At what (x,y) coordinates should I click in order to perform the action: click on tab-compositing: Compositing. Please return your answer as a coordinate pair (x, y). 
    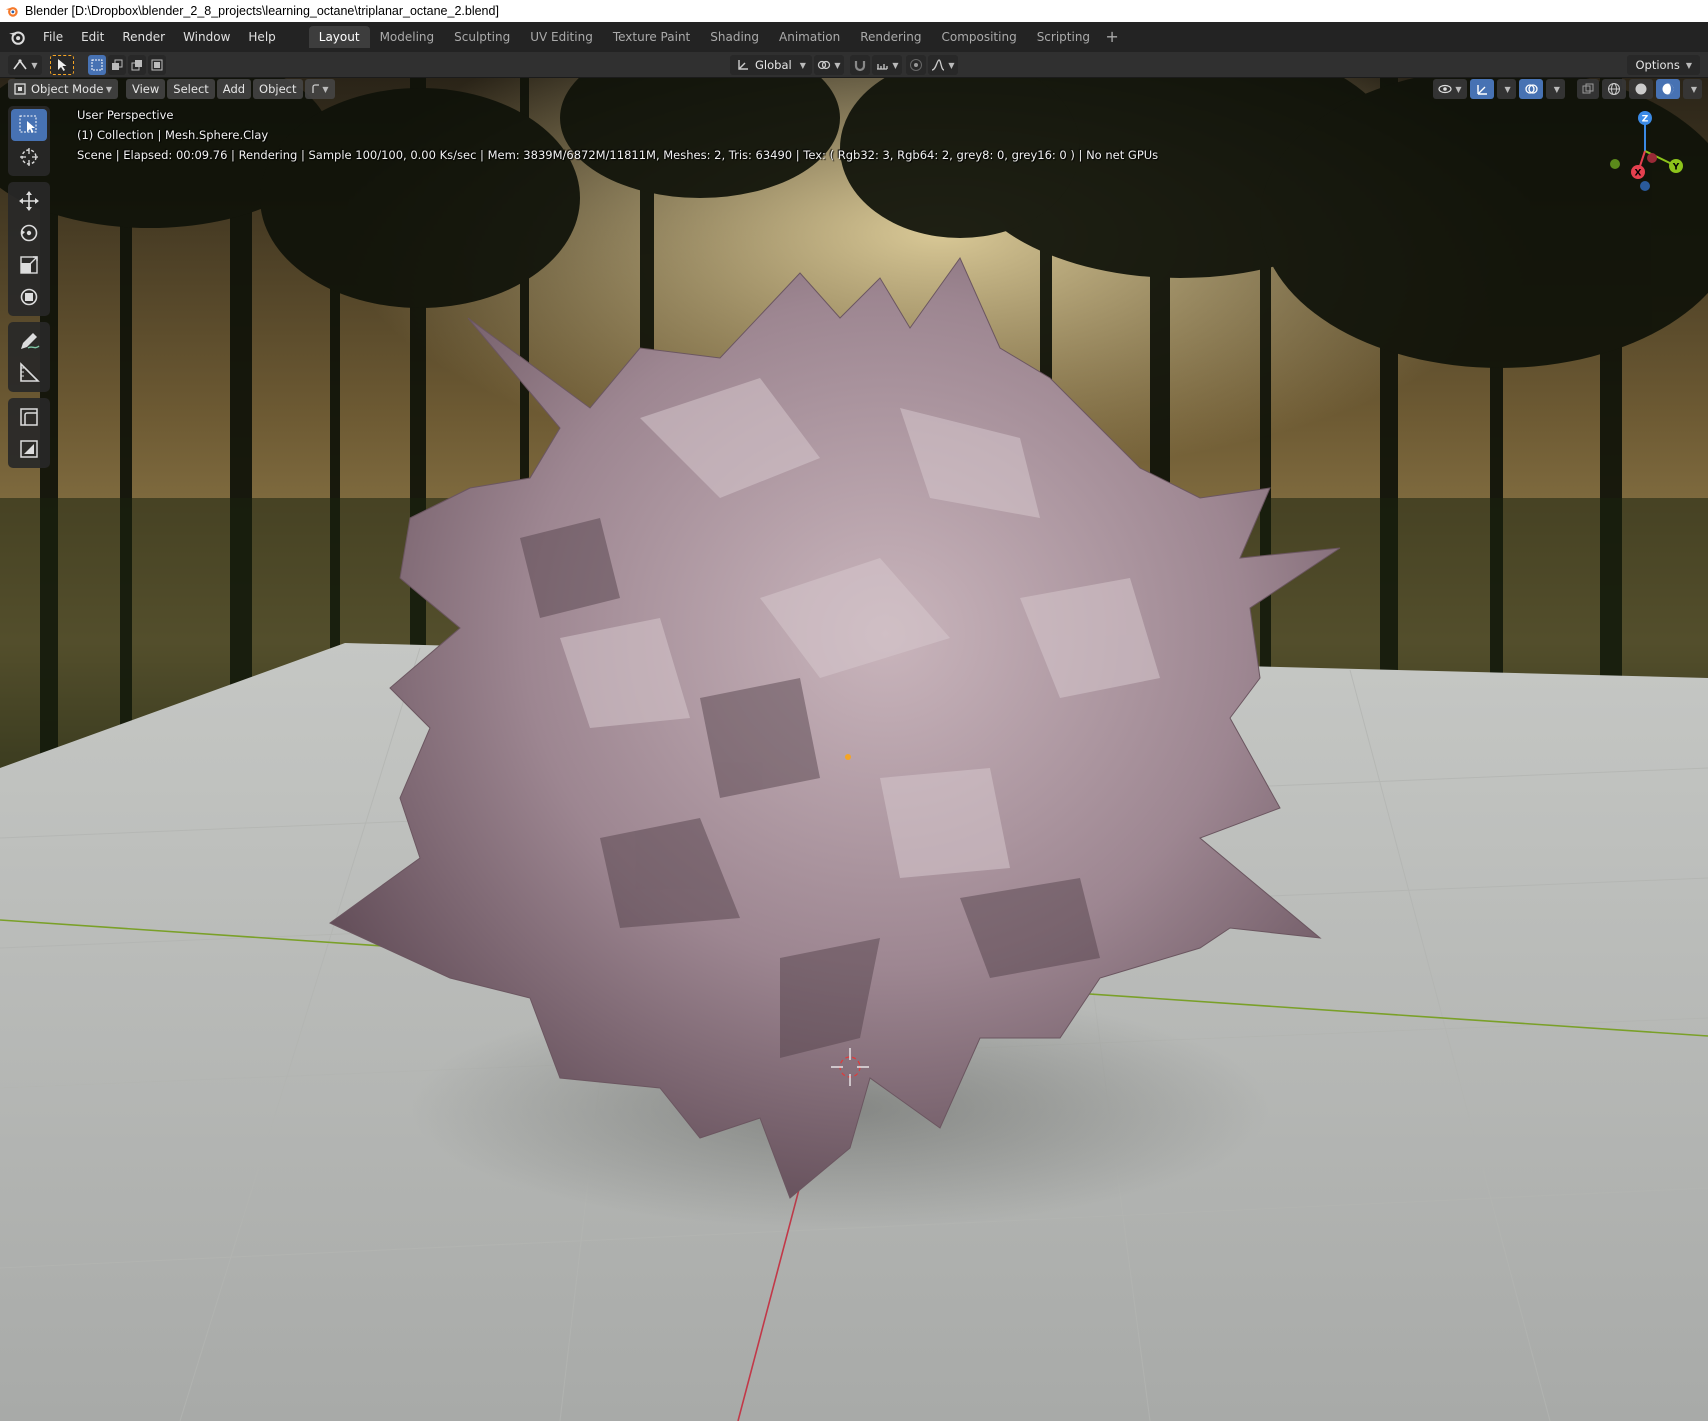
    Looking at the image, I should click on (978, 37).